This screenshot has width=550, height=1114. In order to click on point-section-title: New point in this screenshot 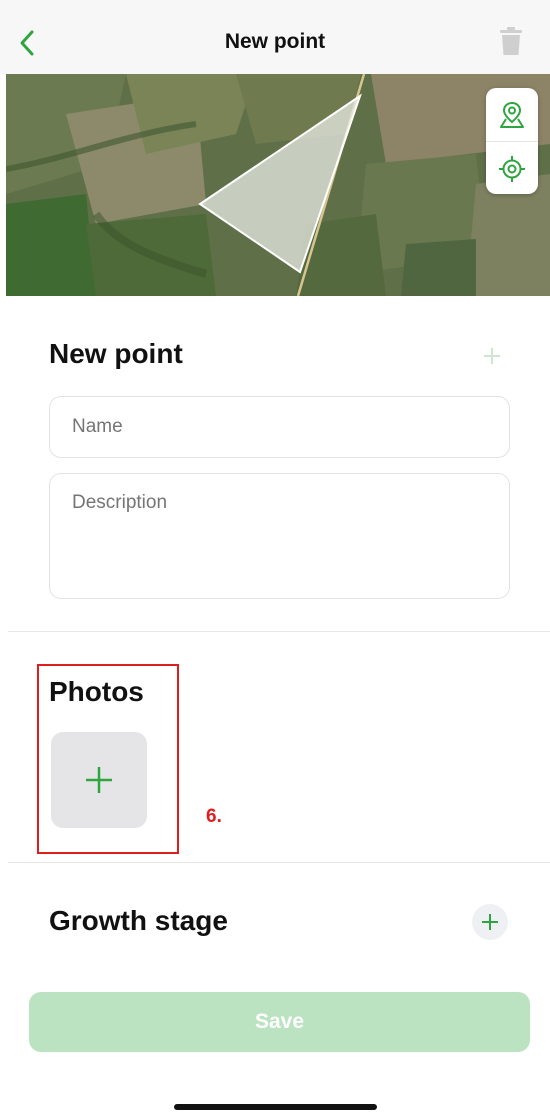, I will do `click(116, 353)`.